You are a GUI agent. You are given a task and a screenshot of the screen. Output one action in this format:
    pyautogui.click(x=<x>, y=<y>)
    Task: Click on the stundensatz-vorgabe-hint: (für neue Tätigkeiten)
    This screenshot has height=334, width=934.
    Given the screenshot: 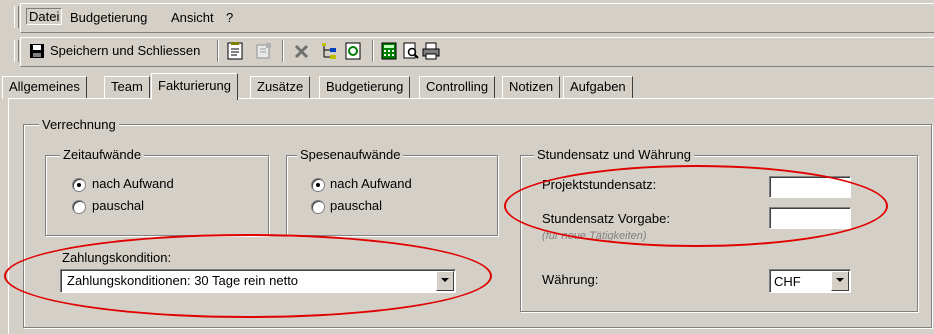 What is the action you would take?
    pyautogui.click(x=594, y=236)
    